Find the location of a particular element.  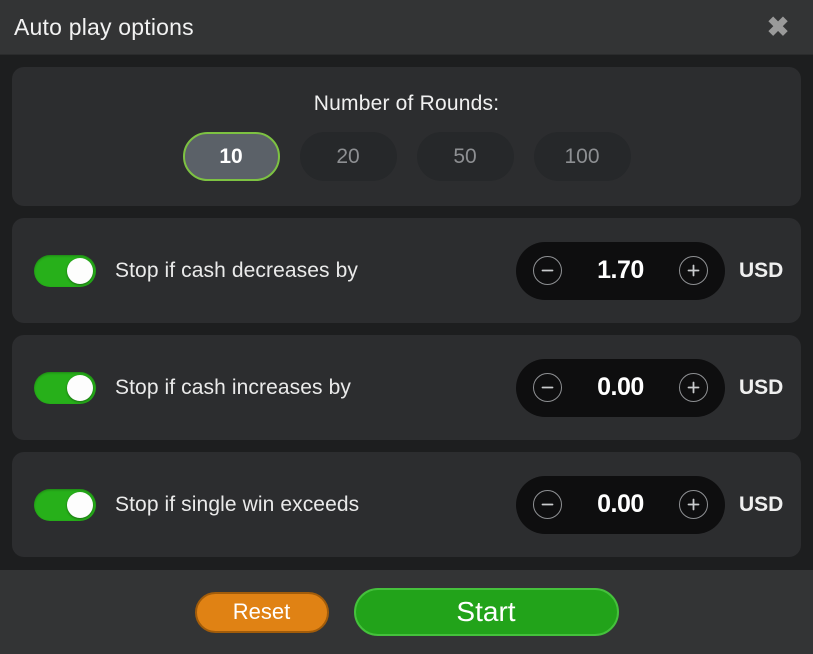

amount-stepper-cash-decreases: 1.70 is located at coordinates (620, 270).